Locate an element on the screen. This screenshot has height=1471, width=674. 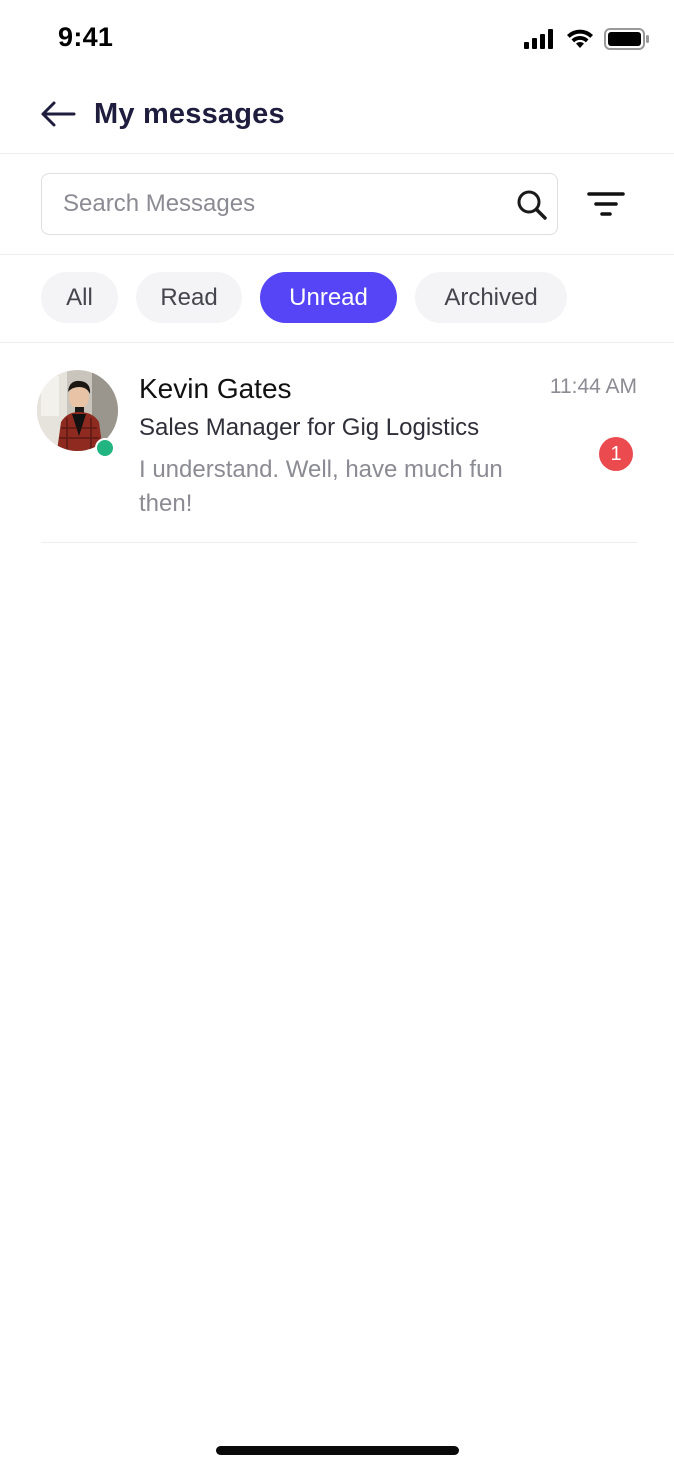
search-icon is located at coordinates (532, 205).